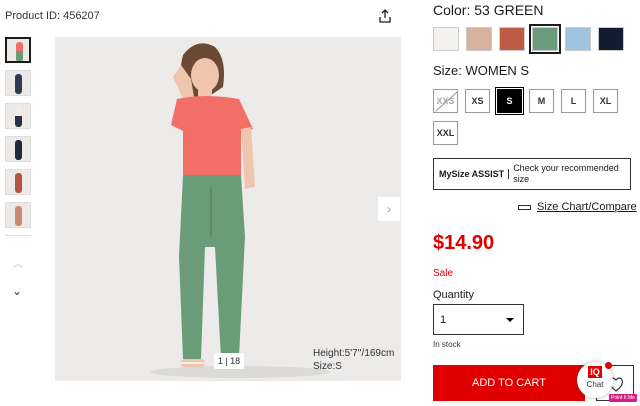  Describe the element at coordinates (327, 366) in the screenshot. I see `model-size: Size:S` at that location.